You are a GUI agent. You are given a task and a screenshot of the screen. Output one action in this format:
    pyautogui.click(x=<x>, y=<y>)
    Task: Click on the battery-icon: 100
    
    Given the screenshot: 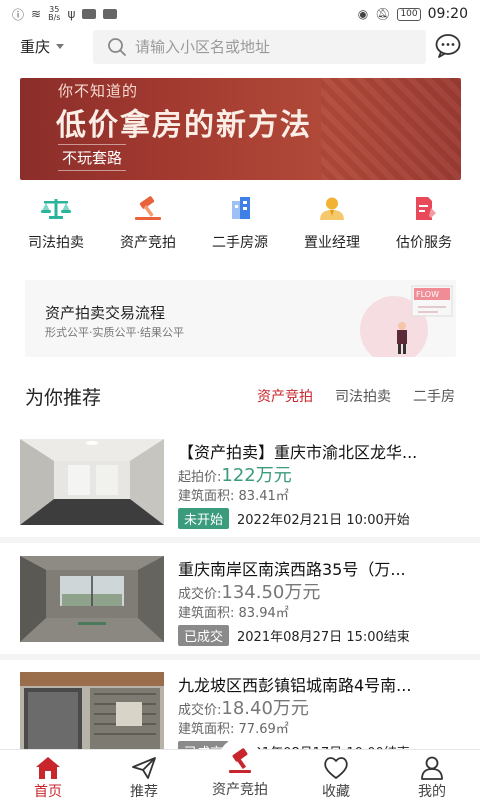 What is the action you would take?
    pyautogui.click(x=409, y=14)
    